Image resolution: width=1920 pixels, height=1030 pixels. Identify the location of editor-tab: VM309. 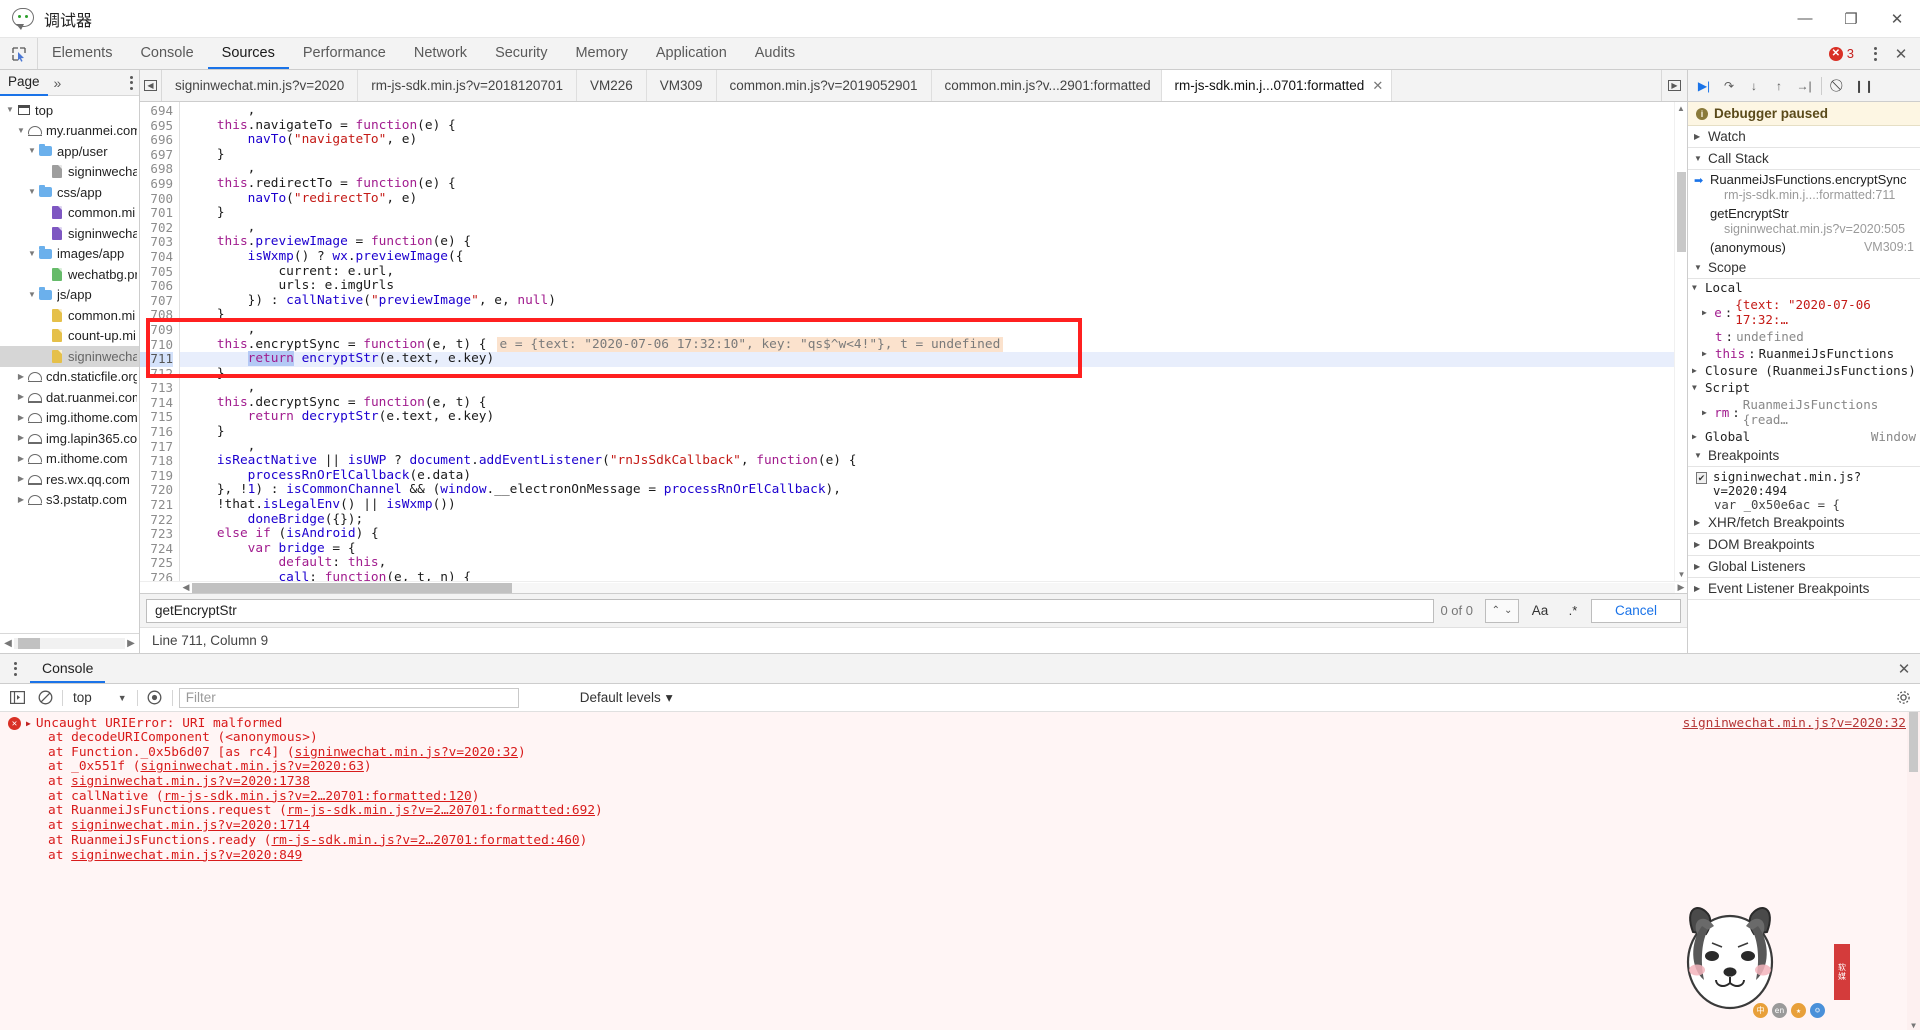
(682, 85).